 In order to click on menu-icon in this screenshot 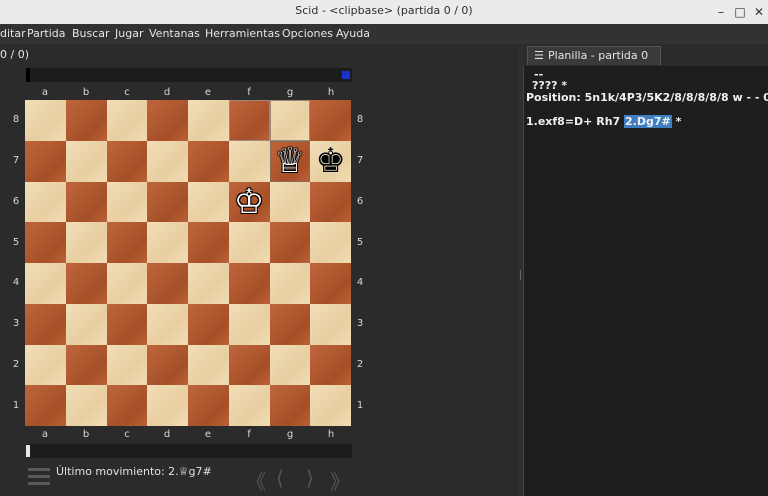, I will do `click(39, 478)`.